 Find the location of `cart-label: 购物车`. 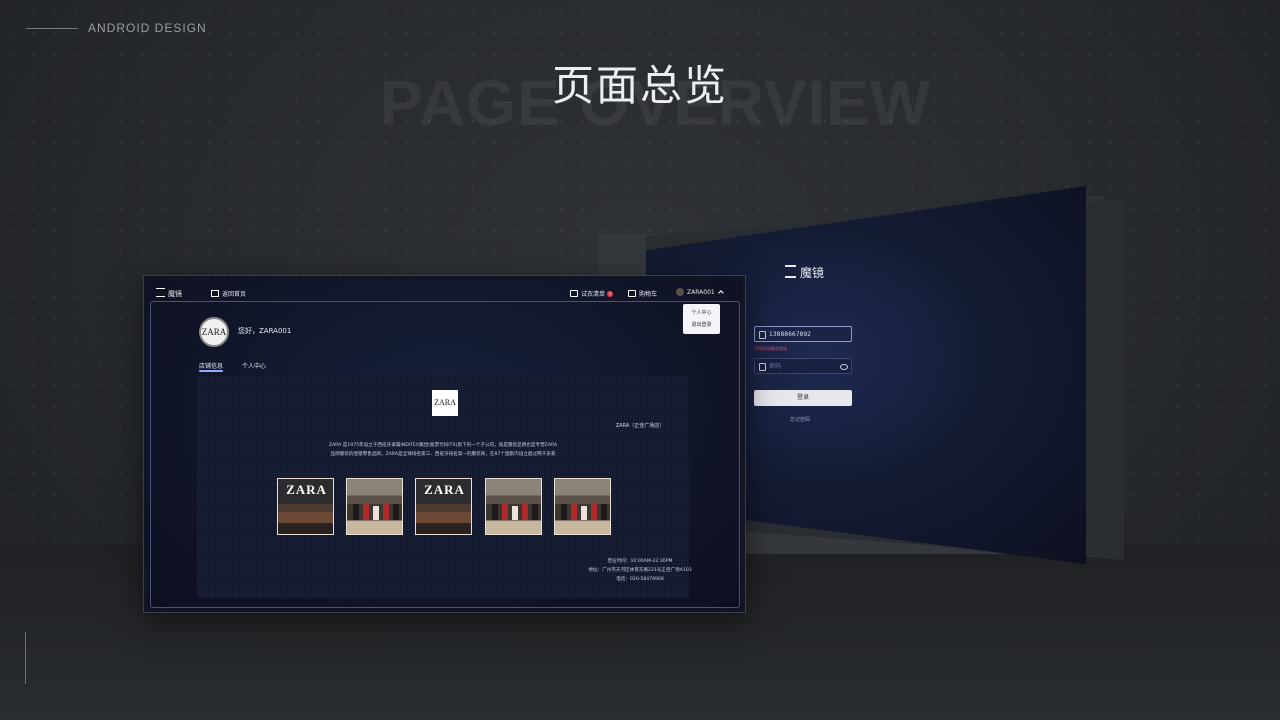

cart-label: 购物车 is located at coordinates (648, 294).